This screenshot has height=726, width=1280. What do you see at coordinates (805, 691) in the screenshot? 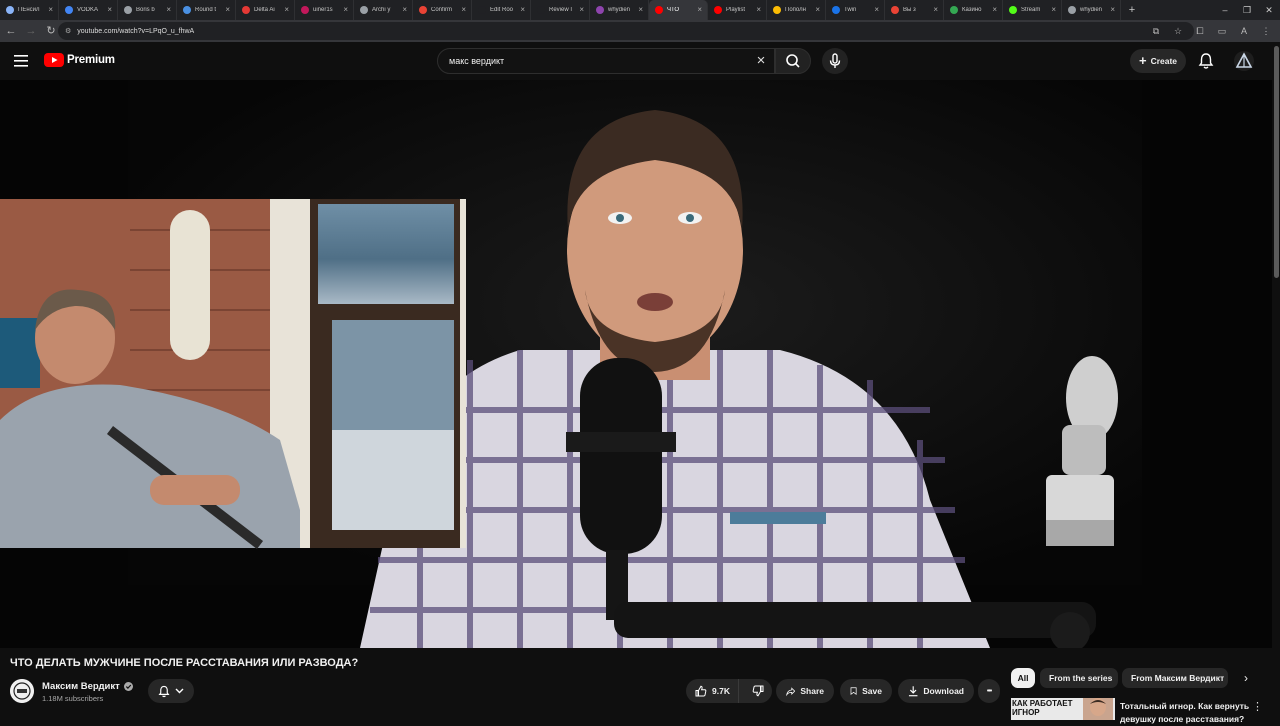
I see `share-button: Share` at bounding box center [805, 691].